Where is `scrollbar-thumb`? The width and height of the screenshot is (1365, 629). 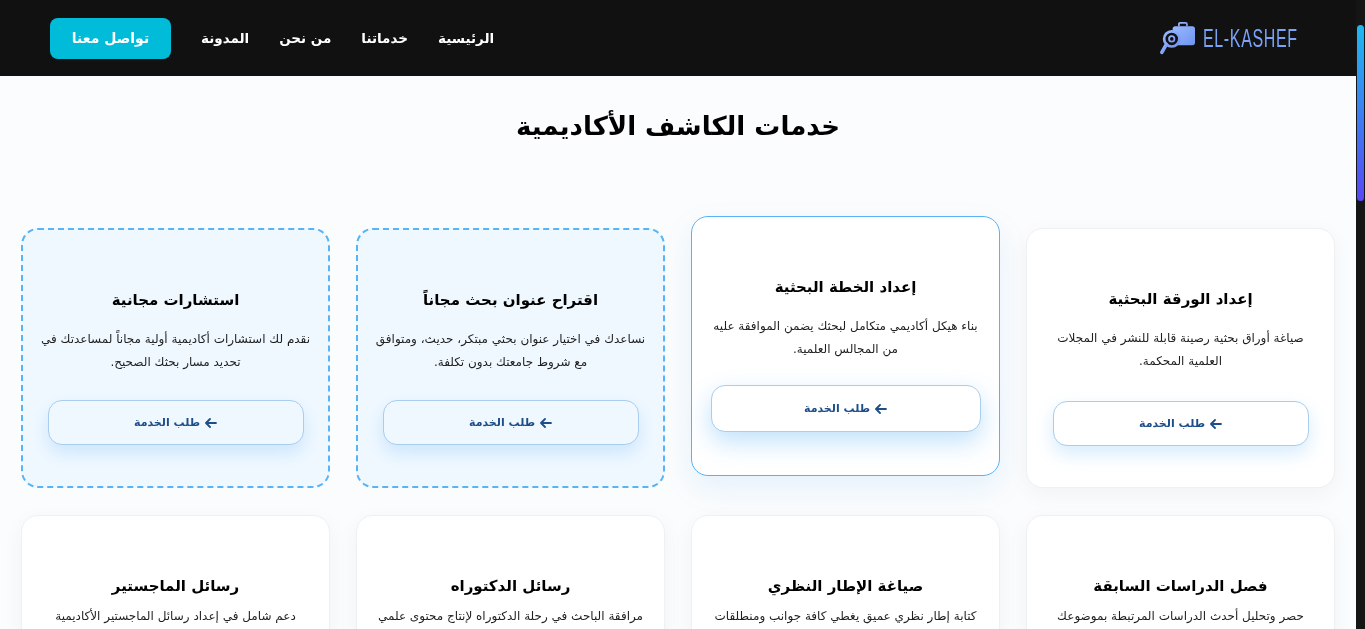 scrollbar-thumb is located at coordinates (1360, 113).